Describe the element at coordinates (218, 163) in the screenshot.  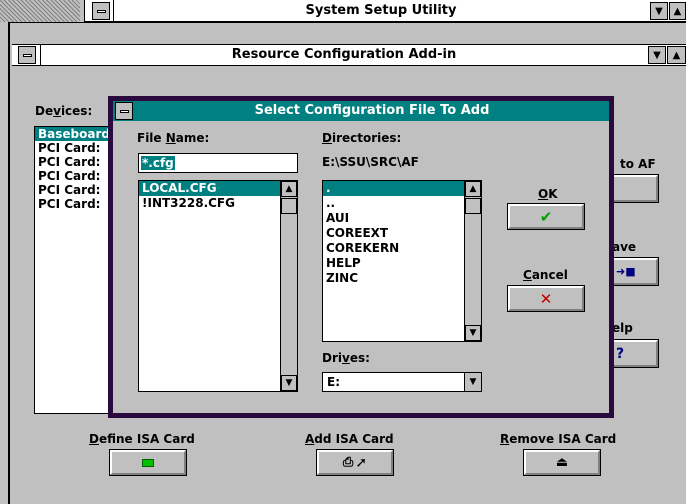
I see `file-name-input: *.cfg` at that location.